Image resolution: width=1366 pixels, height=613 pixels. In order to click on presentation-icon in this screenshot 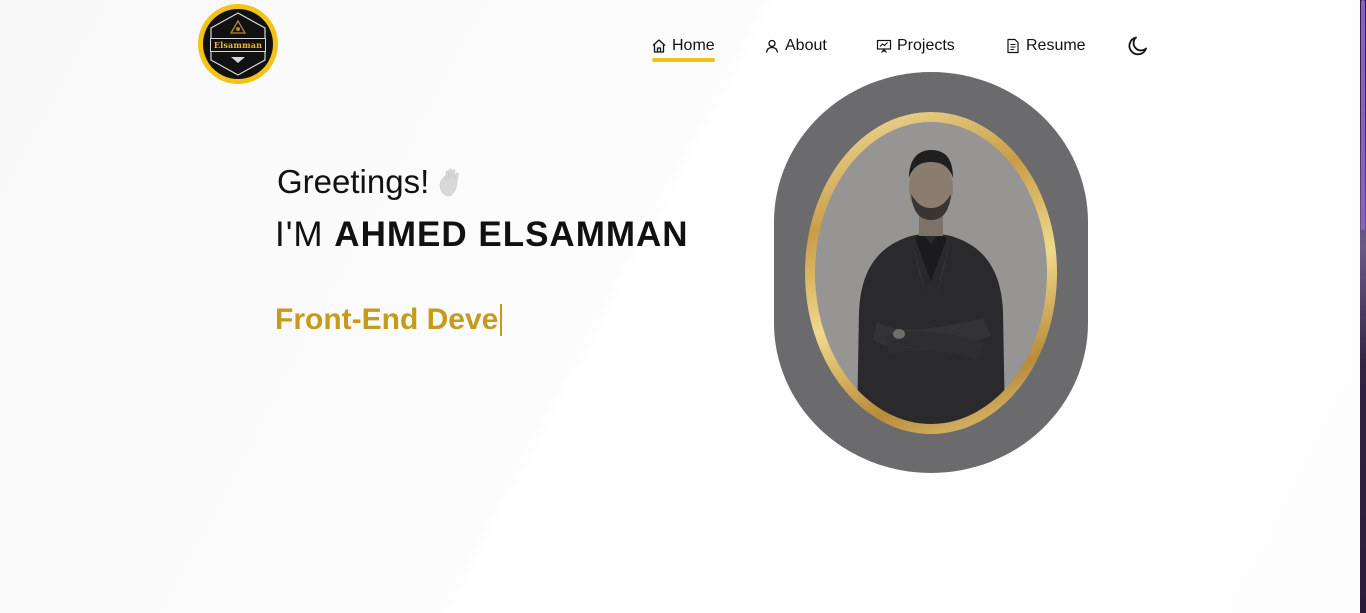, I will do `click(884, 46)`.